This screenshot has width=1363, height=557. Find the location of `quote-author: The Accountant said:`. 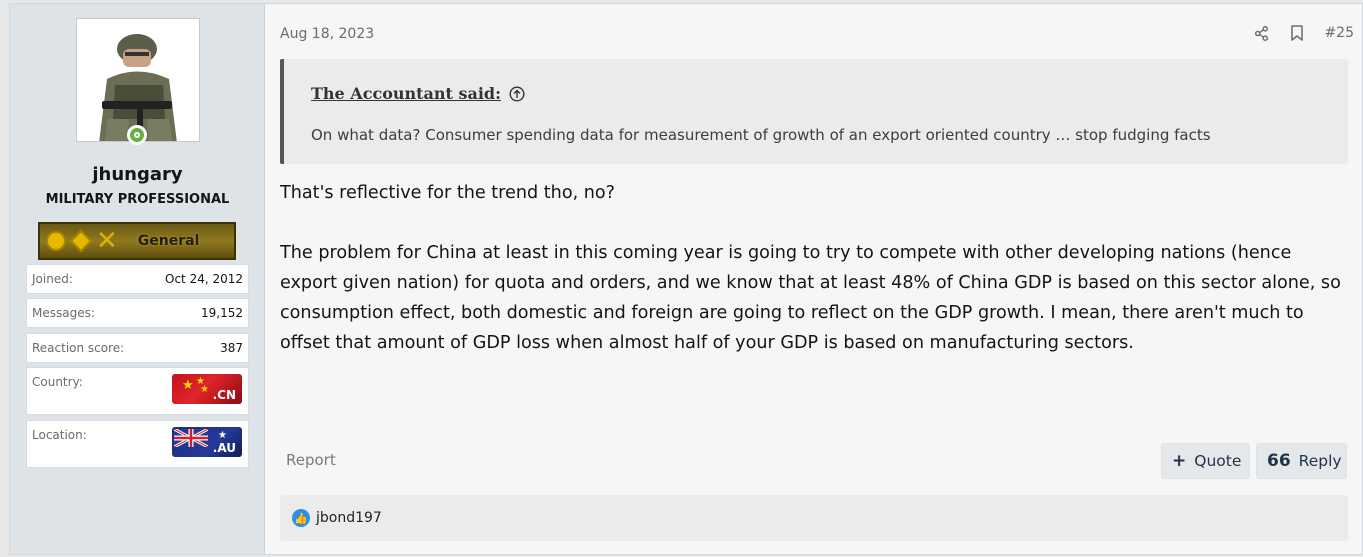

quote-author: The Accountant said: is located at coordinates (406, 93).